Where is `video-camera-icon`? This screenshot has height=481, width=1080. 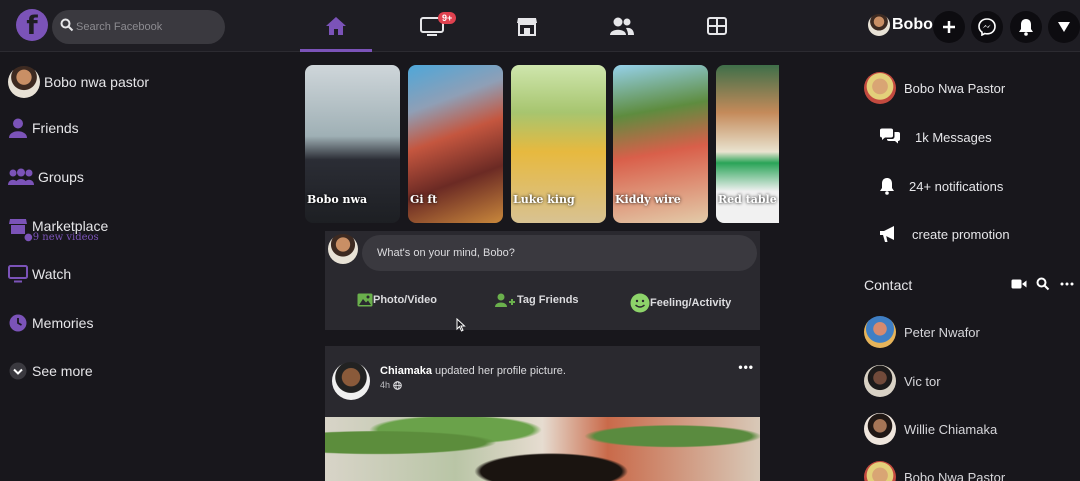 video-camera-icon is located at coordinates (1019, 284).